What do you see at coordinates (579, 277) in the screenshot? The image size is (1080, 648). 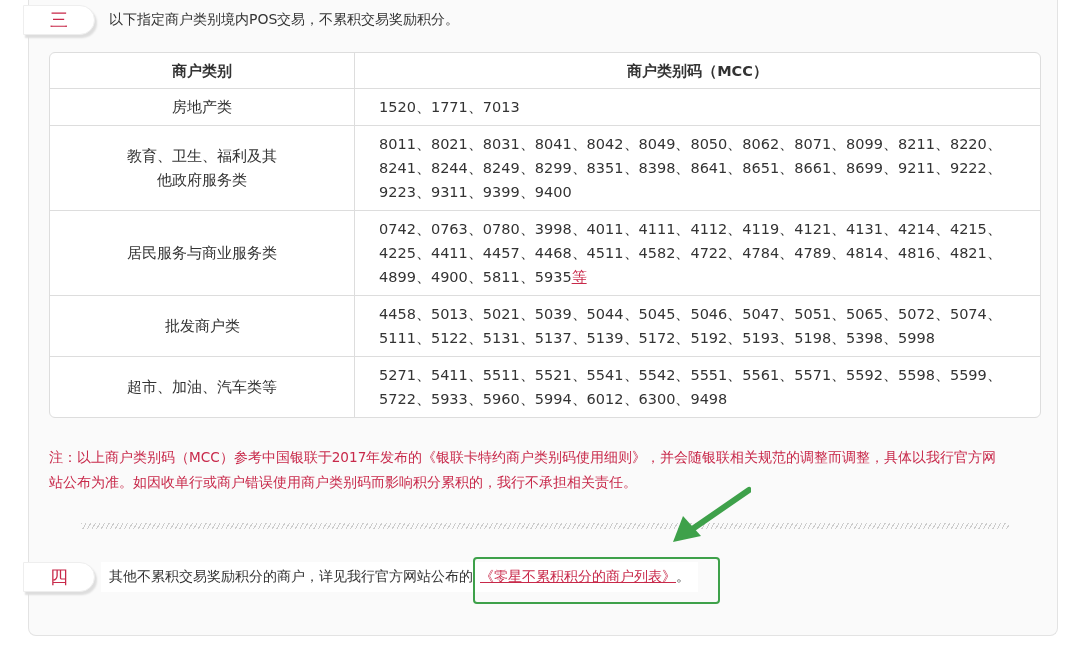 I see `more-link: 等` at bounding box center [579, 277].